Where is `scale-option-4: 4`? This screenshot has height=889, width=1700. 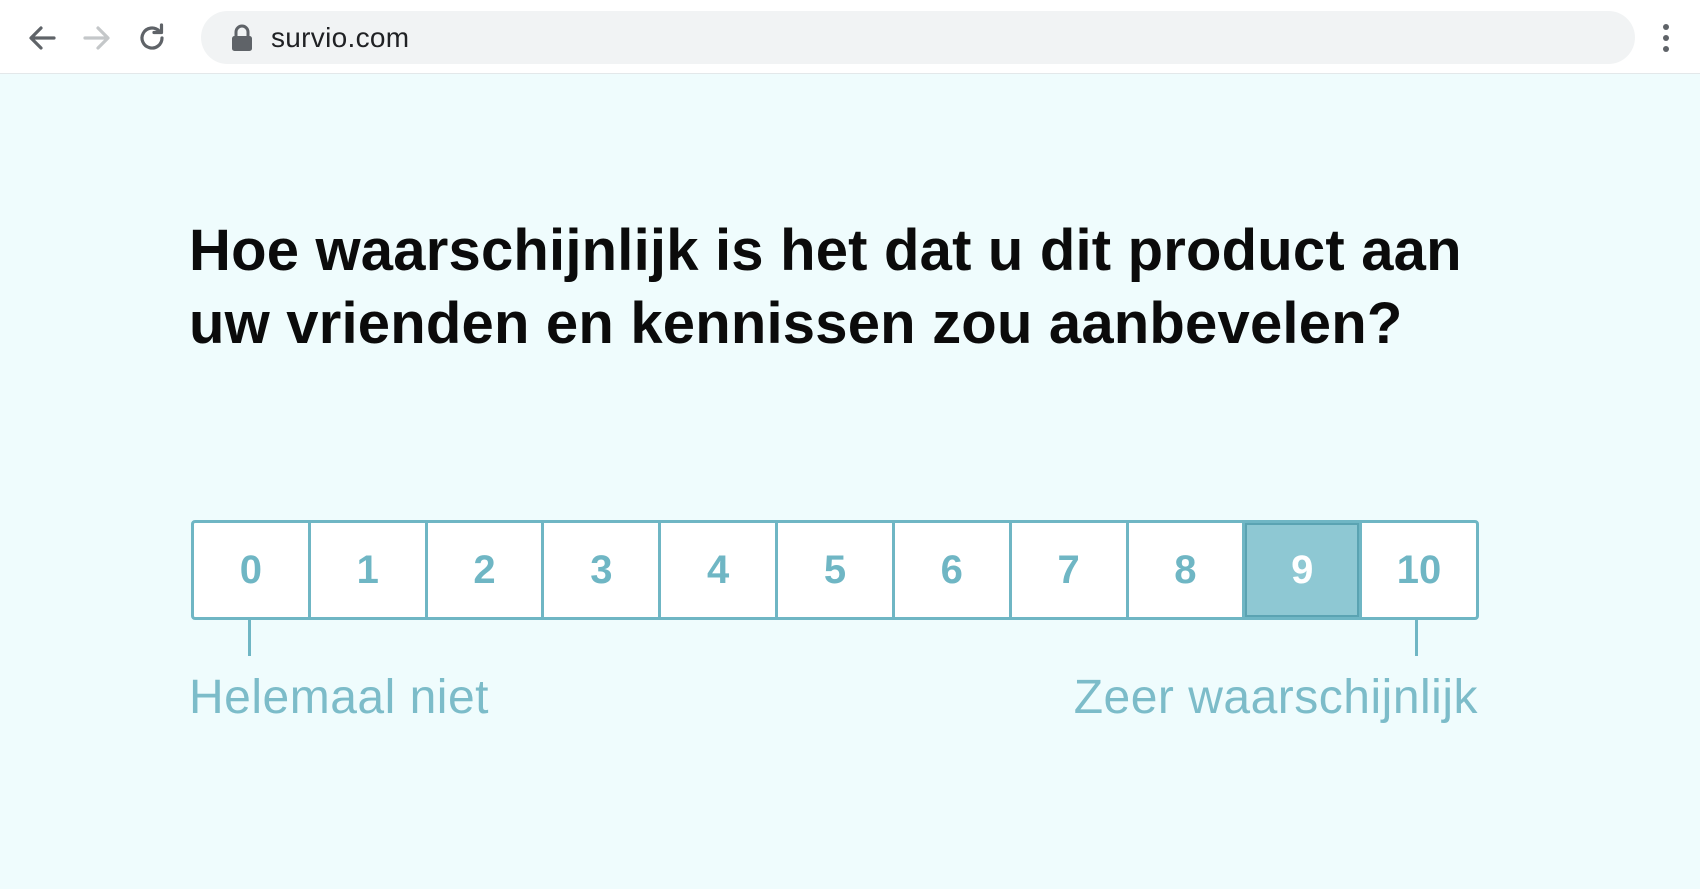 scale-option-4: 4 is located at coordinates (720, 570).